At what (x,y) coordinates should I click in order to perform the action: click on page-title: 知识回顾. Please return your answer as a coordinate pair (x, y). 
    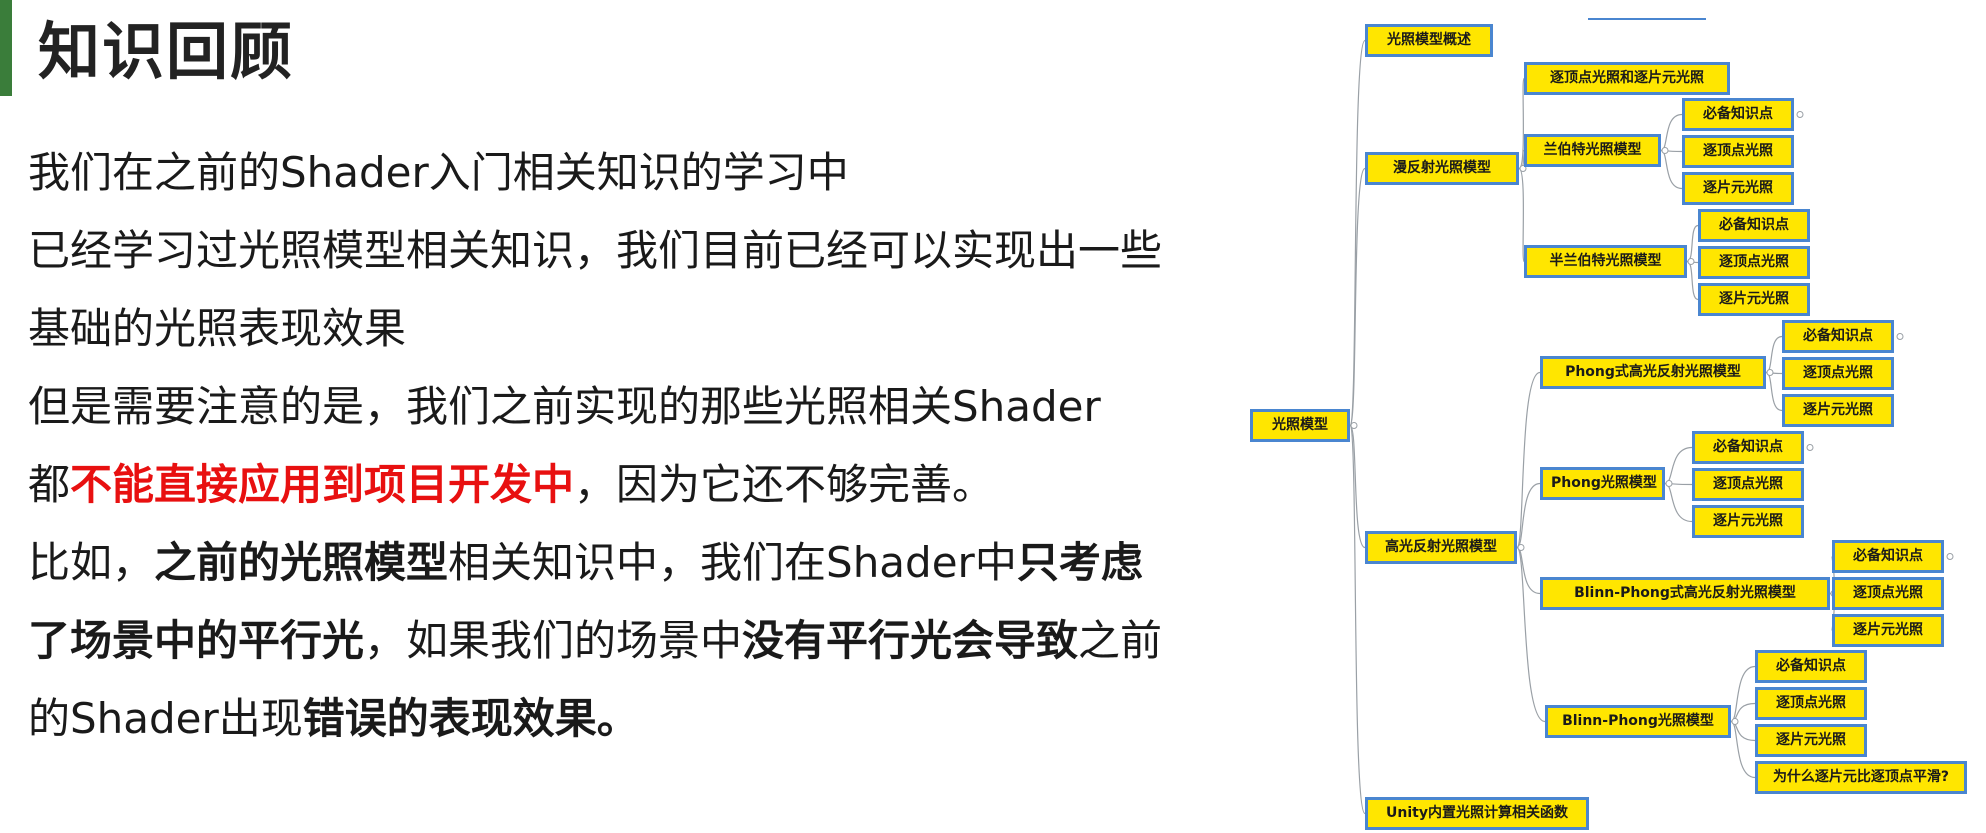
    Looking at the image, I should click on (166, 51).